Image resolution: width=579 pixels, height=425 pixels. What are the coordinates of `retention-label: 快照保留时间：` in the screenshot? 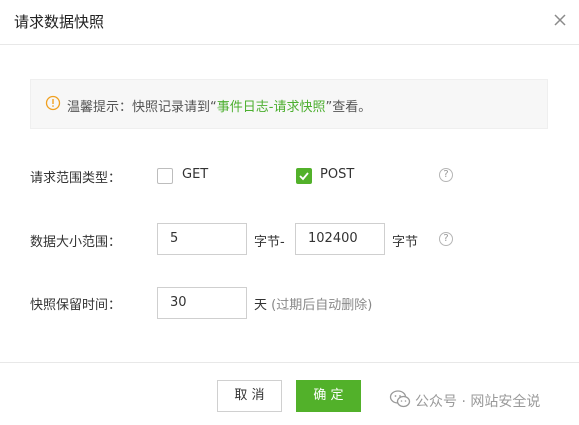 It's located at (76, 305).